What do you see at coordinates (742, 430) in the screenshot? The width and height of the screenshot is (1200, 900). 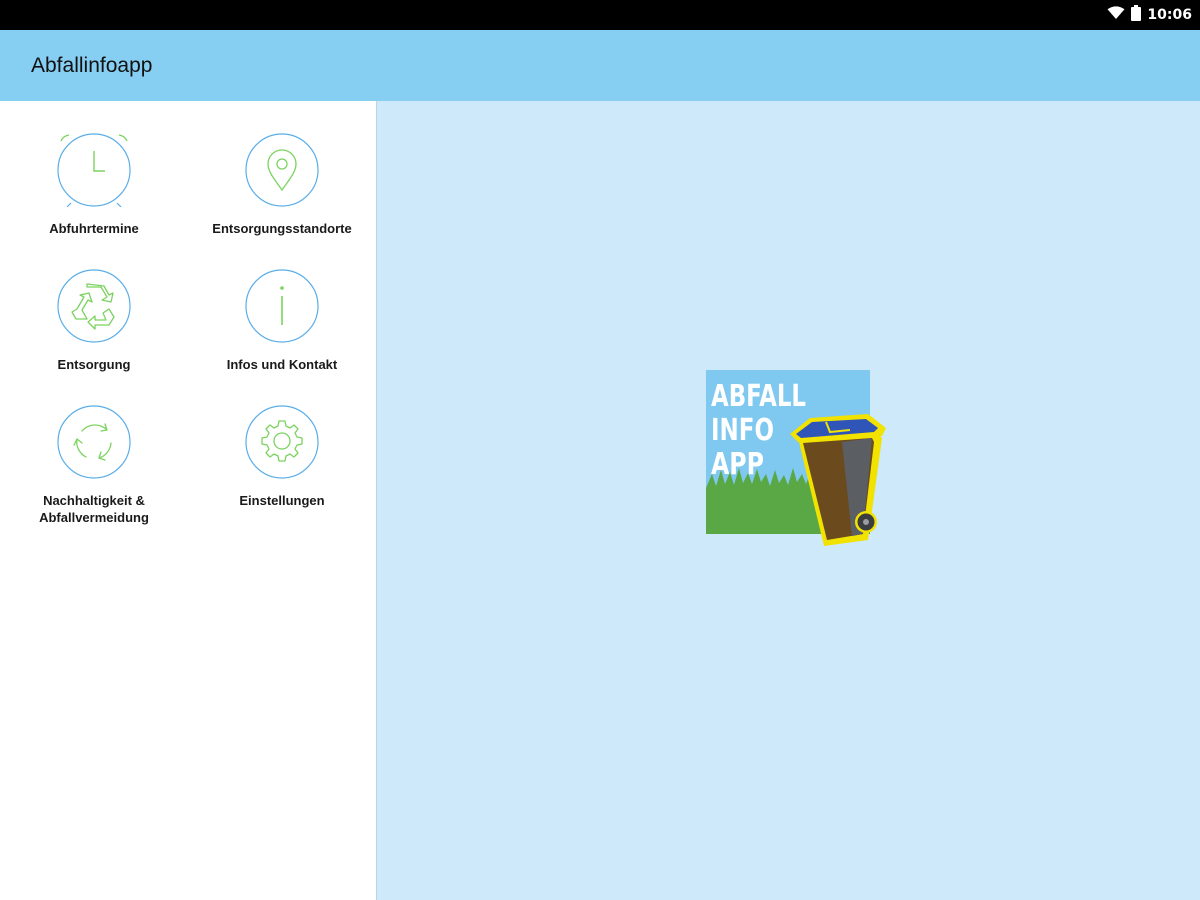 I see `logo-line-2: INFO` at bounding box center [742, 430].